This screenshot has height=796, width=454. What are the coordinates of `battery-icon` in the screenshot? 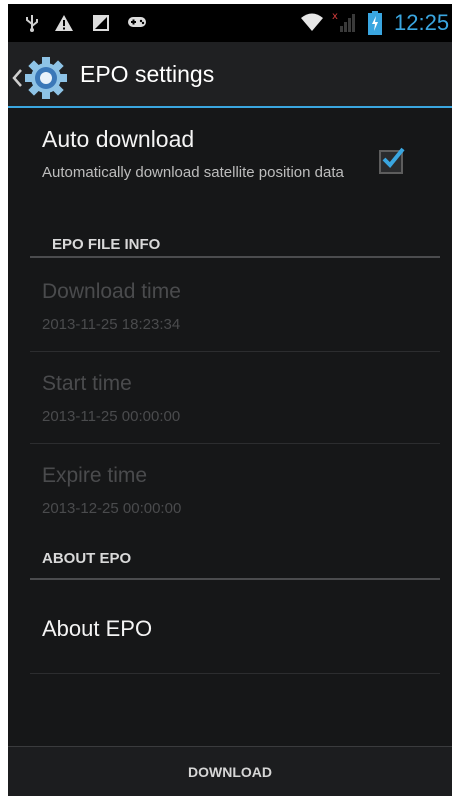 It's located at (375, 23).